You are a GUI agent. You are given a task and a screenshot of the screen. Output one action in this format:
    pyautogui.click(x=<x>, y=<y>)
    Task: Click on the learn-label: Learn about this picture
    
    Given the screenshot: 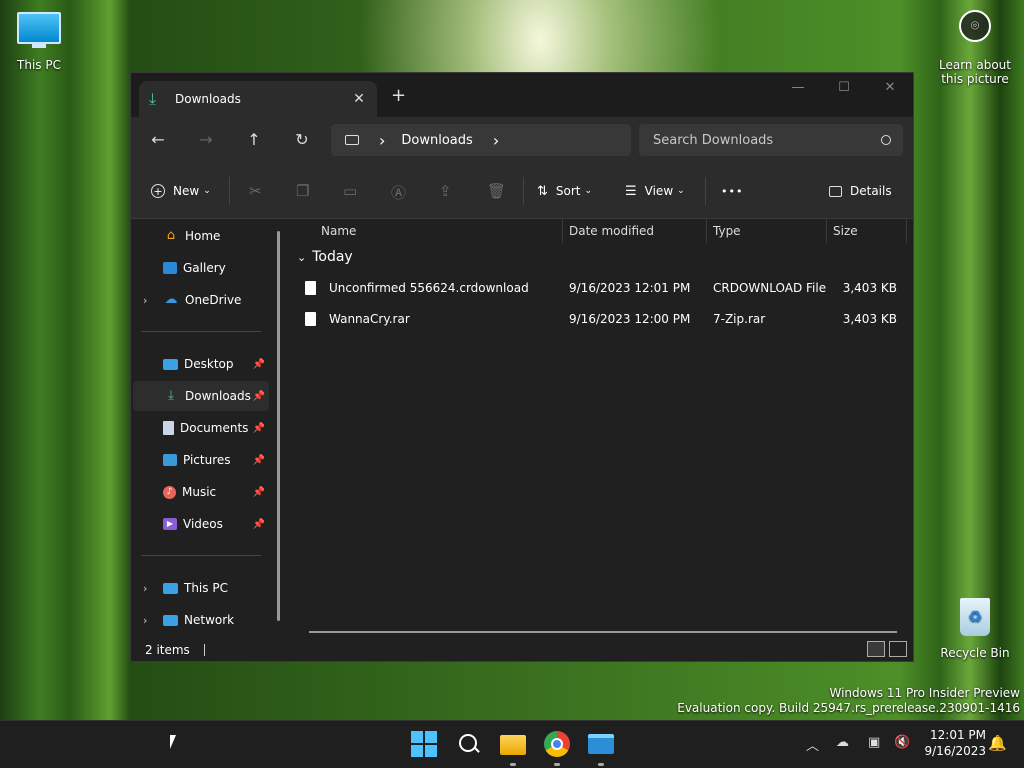 What is the action you would take?
    pyautogui.click(x=975, y=72)
    